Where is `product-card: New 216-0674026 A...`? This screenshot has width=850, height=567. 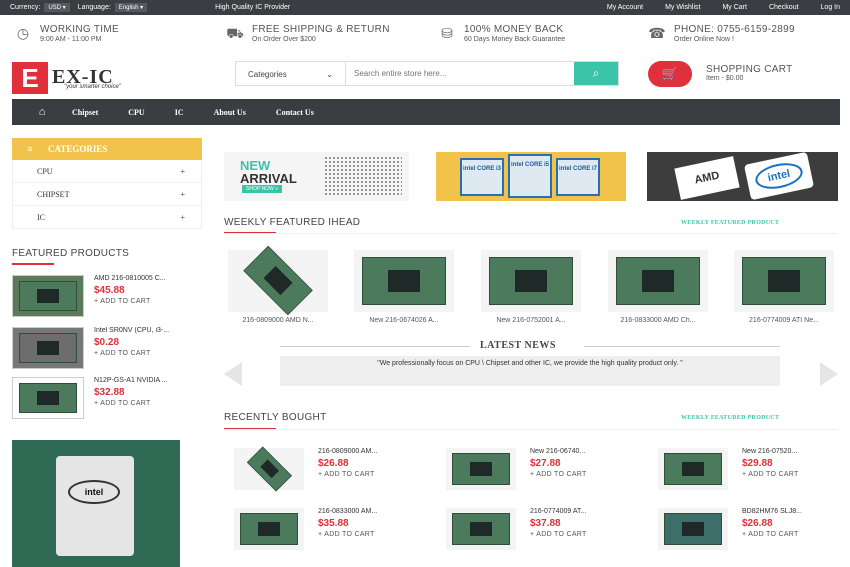 product-card: New 216-0674026 A... is located at coordinates (404, 287).